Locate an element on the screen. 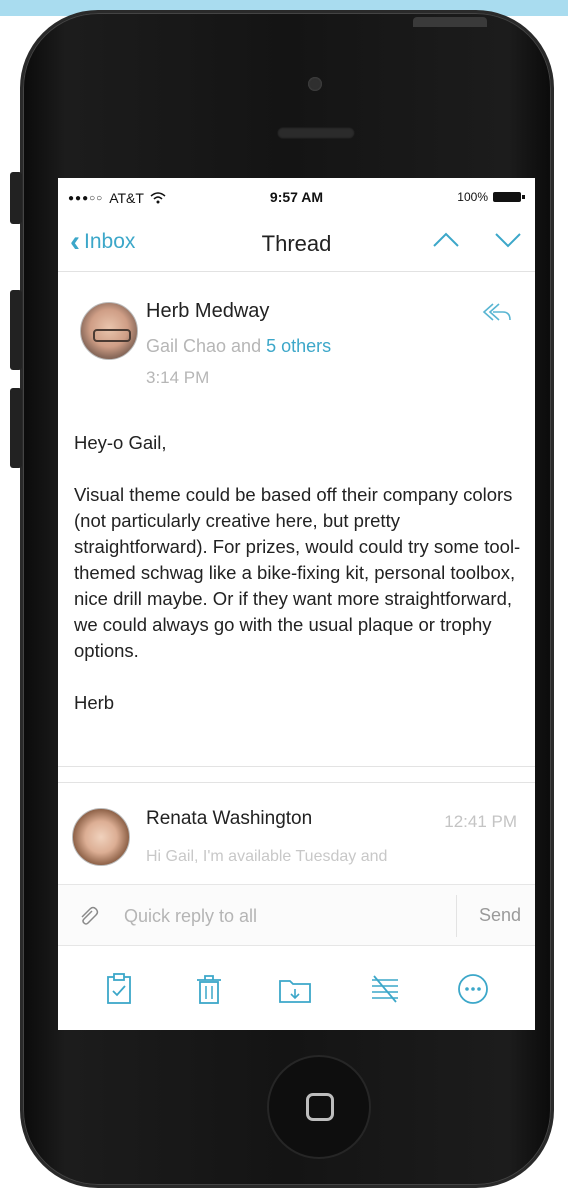 The image size is (568, 1192). home-button is located at coordinates (319, 1107).